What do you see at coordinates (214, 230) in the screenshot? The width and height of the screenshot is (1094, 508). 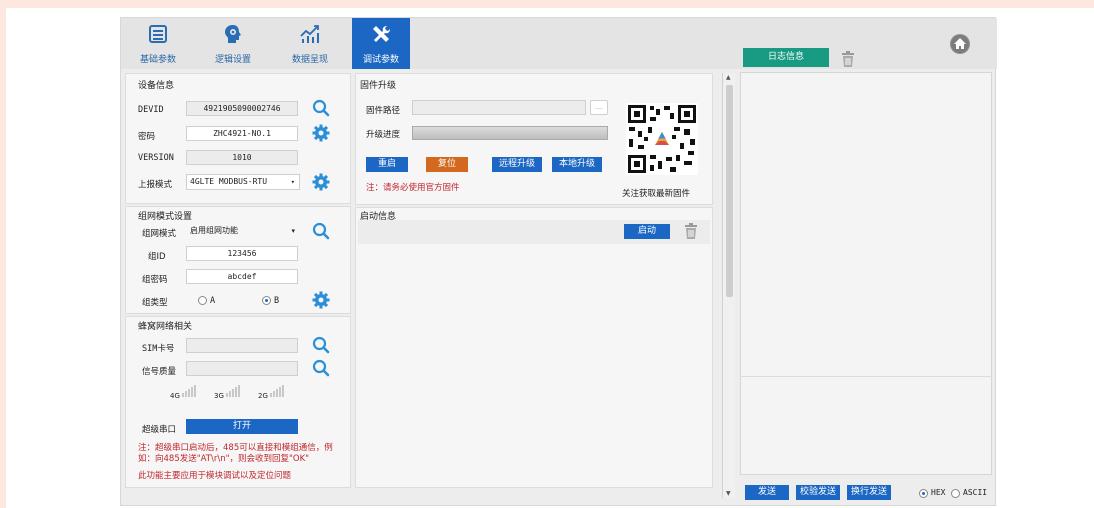 I see `network-mode-value: 启用组网功能` at bounding box center [214, 230].